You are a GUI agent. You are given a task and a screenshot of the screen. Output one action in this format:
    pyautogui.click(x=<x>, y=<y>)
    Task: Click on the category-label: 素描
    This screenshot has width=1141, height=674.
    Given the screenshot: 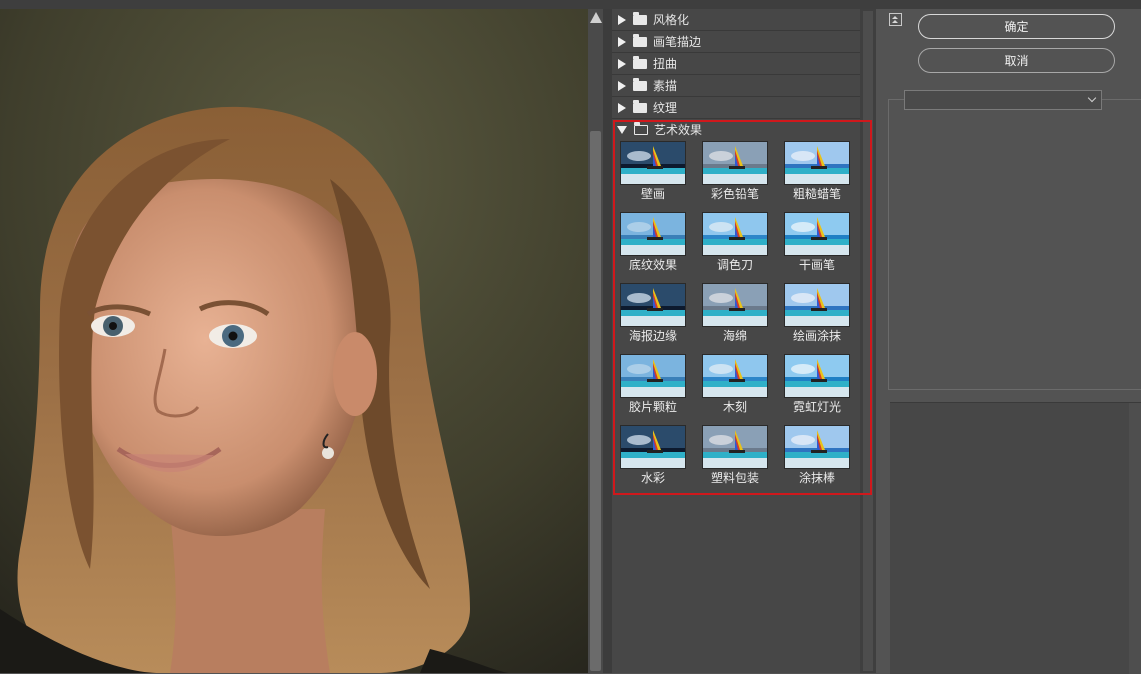 What is the action you would take?
    pyautogui.click(x=665, y=86)
    